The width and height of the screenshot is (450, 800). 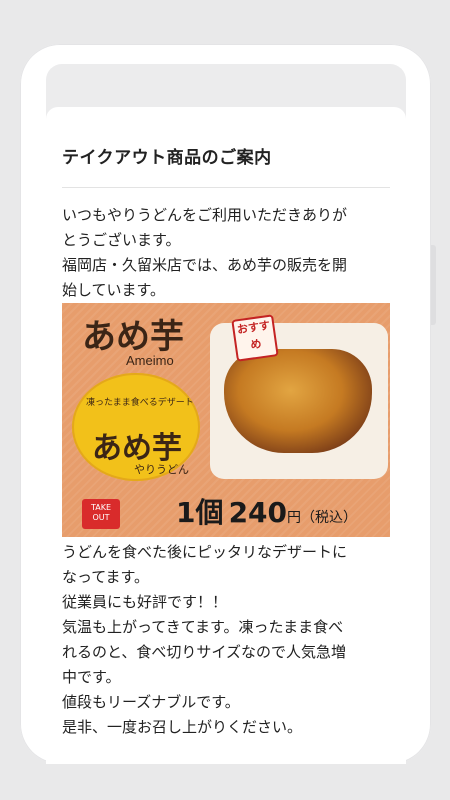 I want to click on takeout-bag-icon: TAKE OUT, so click(x=101, y=514).